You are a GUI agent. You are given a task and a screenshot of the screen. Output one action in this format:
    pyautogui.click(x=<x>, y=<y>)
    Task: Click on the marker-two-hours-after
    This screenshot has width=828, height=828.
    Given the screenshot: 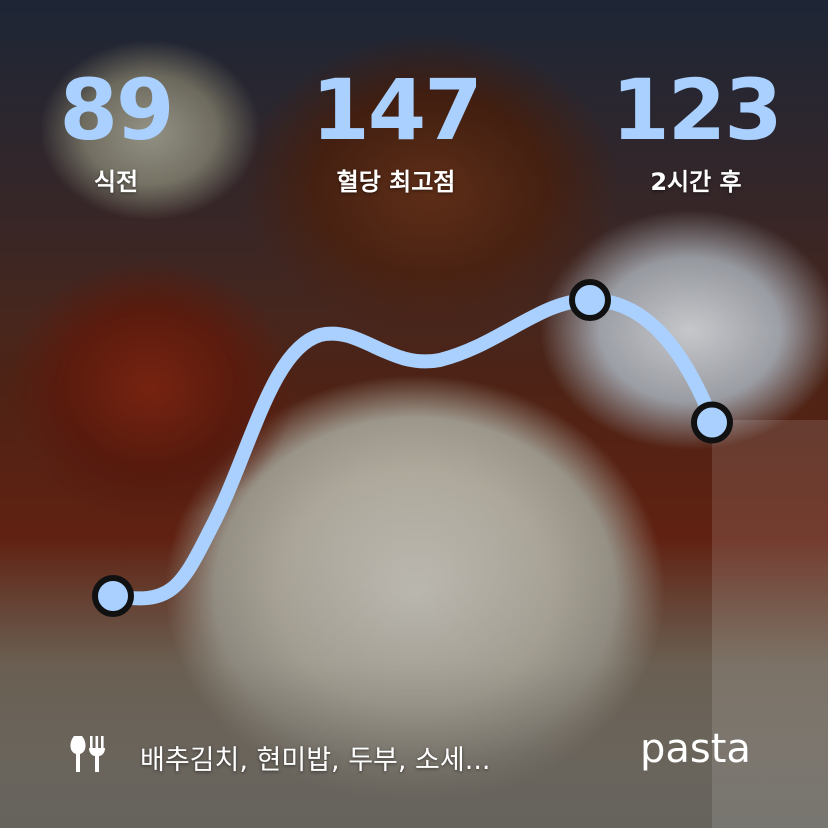 What is the action you would take?
    pyautogui.click(x=712, y=422)
    